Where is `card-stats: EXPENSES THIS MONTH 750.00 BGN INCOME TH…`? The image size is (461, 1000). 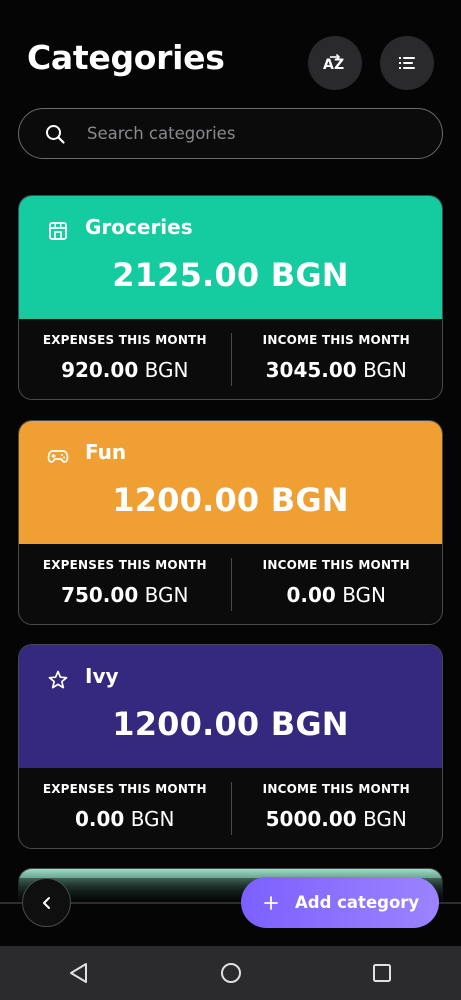
card-stats: EXPENSES THIS MONTH 750.00 BGN INCOME TH… is located at coordinates (231, 584).